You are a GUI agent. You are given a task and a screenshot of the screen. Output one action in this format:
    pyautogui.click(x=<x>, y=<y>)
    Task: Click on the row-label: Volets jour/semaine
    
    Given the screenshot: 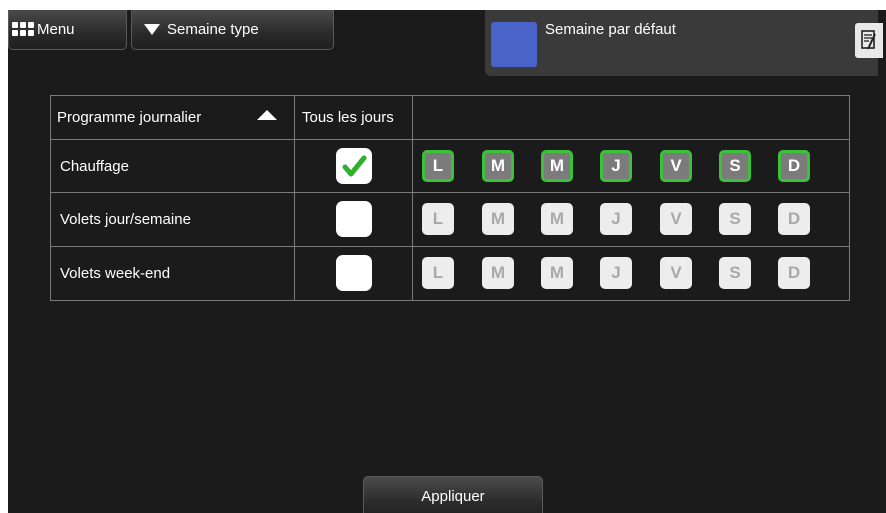 What is the action you would take?
    pyautogui.click(x=125, y=219)
    